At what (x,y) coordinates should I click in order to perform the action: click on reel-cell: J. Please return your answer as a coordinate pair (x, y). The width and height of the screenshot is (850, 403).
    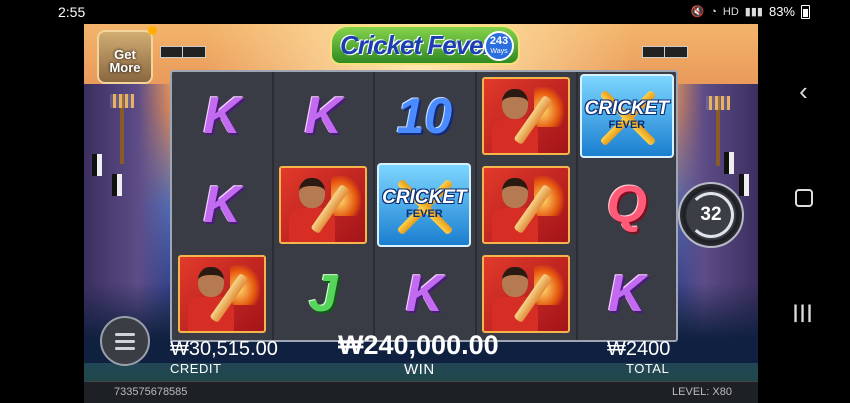
    Looking at the image, I should click on (323, 294).